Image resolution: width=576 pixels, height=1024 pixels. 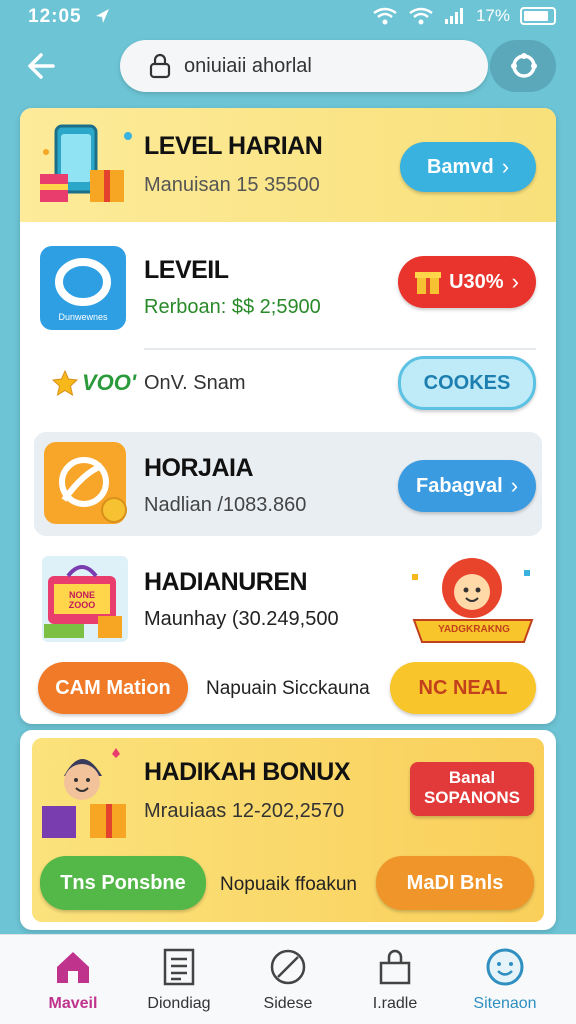 What do you see at coordinates (109, 382) in the screenshot?
I see `coin-label: VOO'` at bounding box center [109, 382].